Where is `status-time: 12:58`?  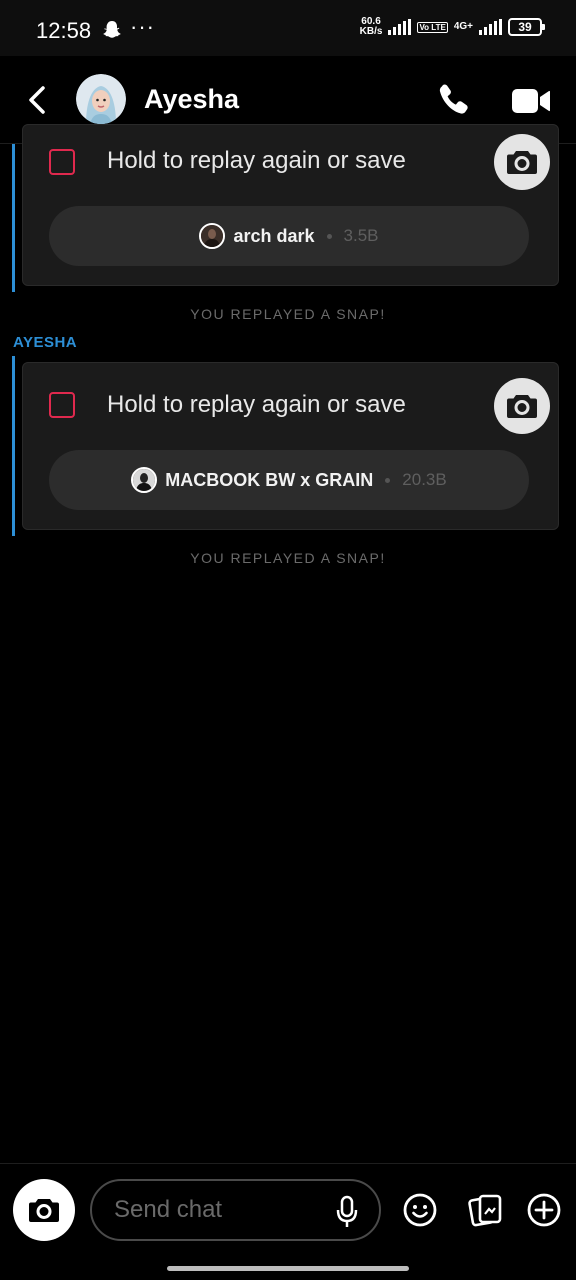 status-time: 12:58 is located at coordinates (64, 30).